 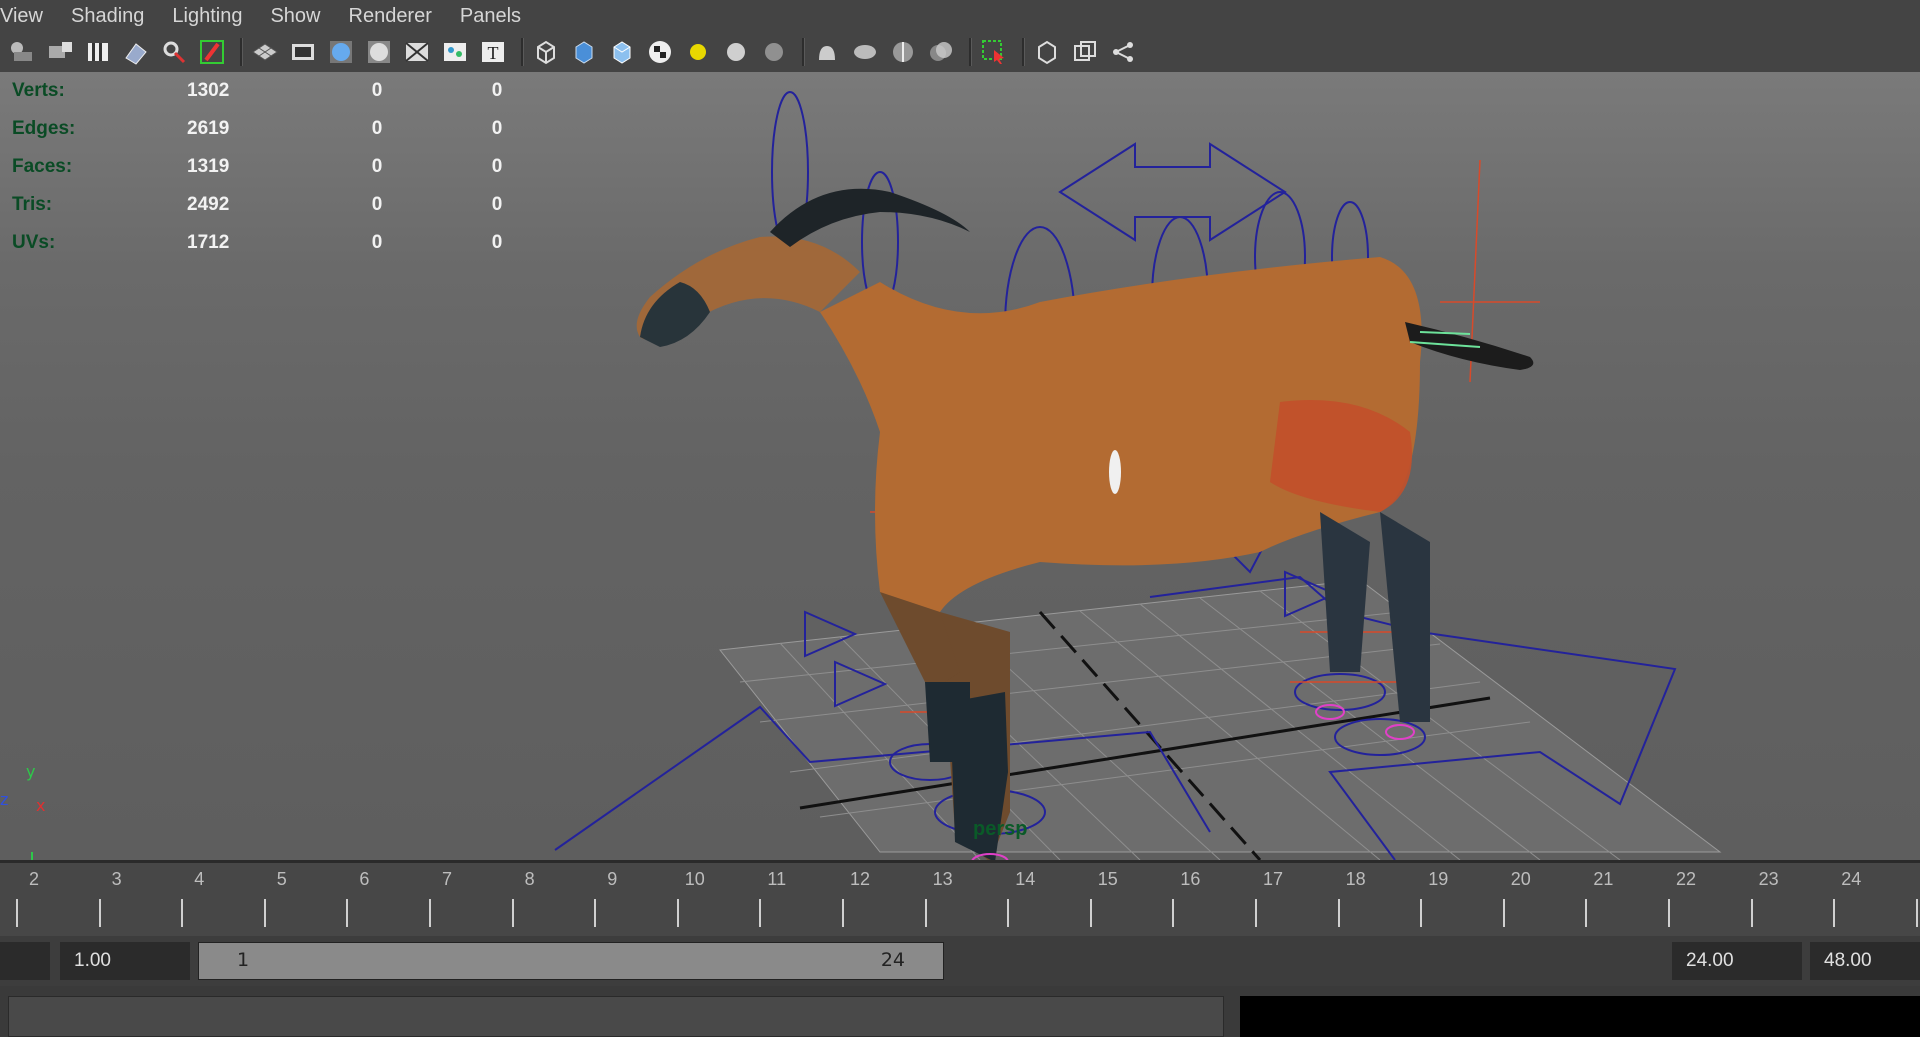 I want to click on timeline-tick-label: 11, so click(x=777, y=879).